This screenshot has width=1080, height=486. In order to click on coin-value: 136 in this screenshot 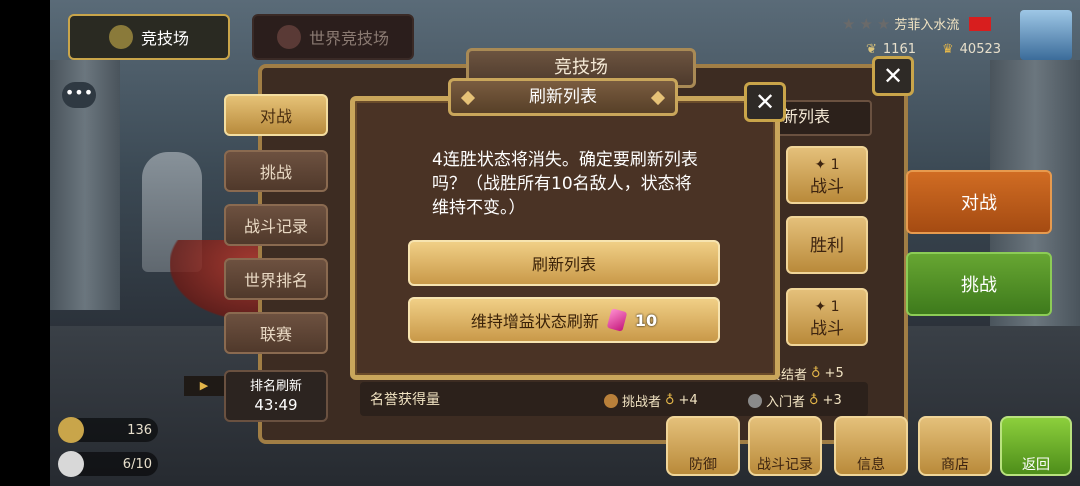, I will do `click(139, 430)`.